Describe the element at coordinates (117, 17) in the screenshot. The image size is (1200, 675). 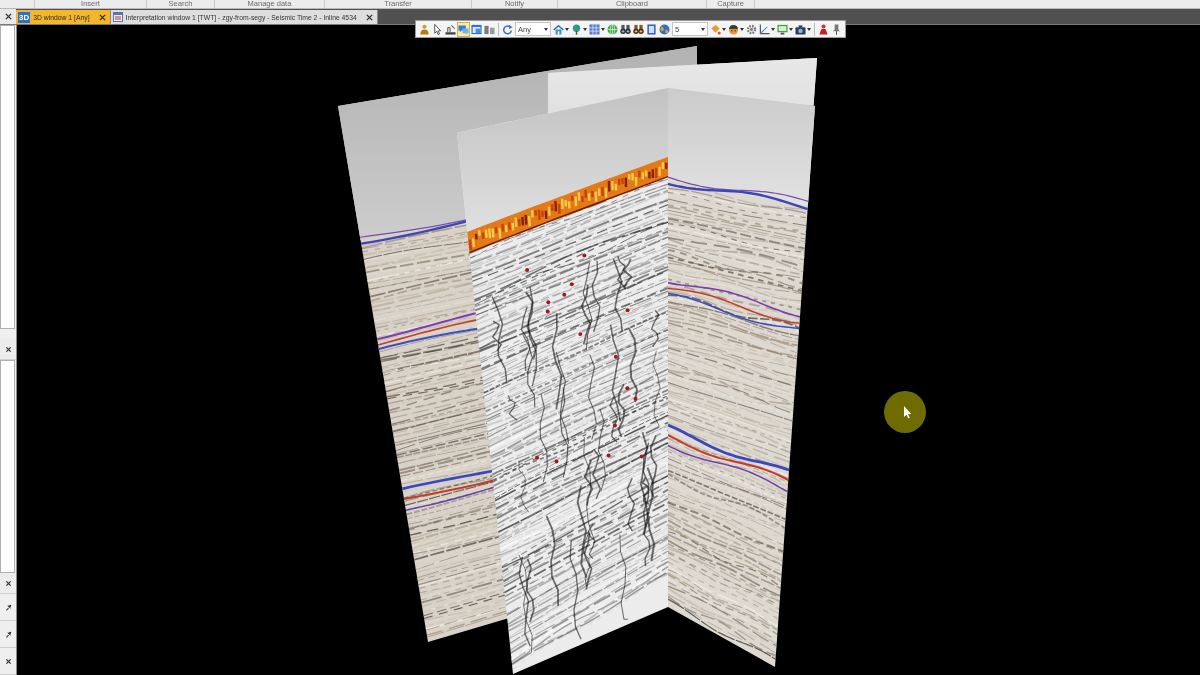
I see `section-window-icon` at that location.